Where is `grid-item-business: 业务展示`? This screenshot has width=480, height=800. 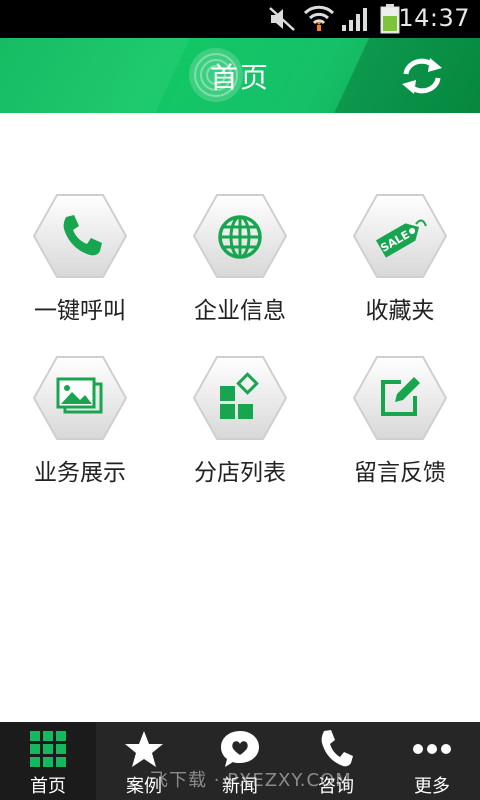
grid-item-business: 业务展示 is located at coordinates (80, 429).